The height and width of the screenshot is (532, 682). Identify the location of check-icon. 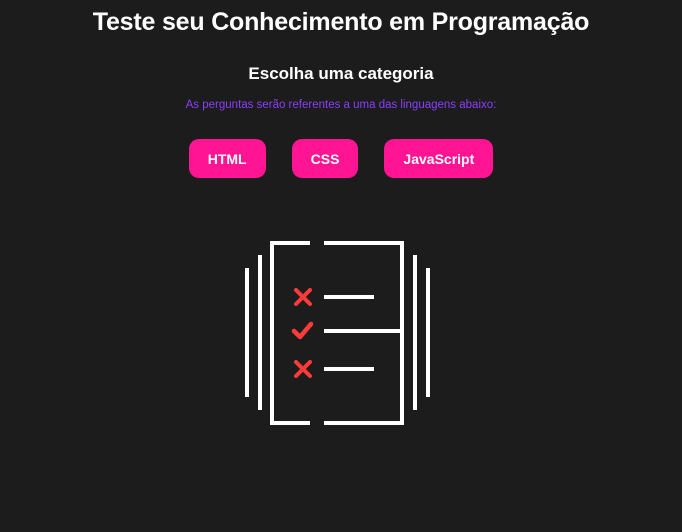
(302, 330).